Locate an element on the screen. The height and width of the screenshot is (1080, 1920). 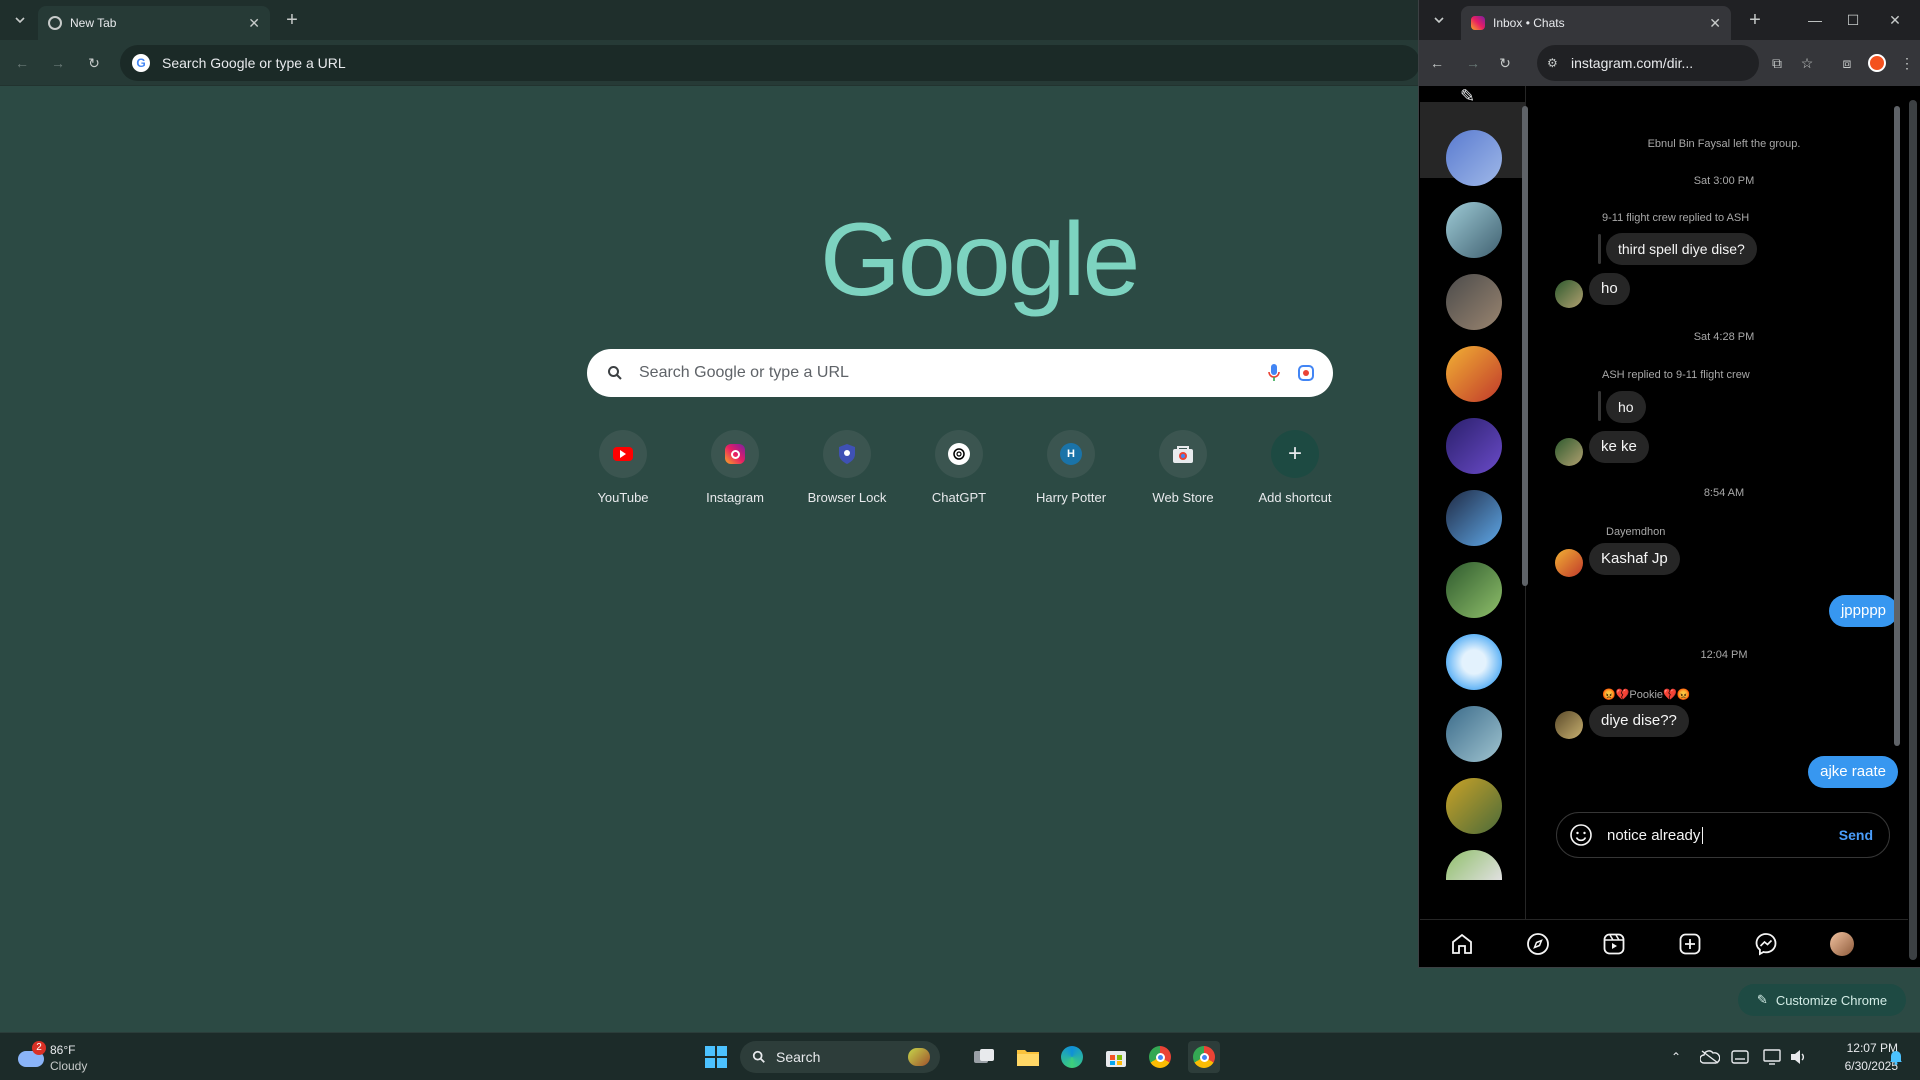
edge-icon is located at coordinates (1072, 1057).